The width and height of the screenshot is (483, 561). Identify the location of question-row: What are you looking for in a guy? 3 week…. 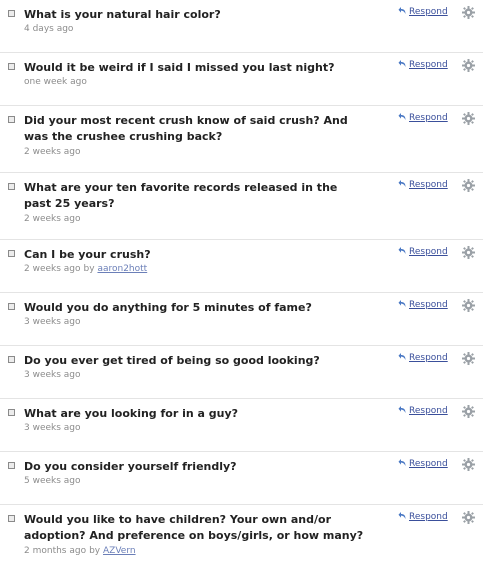
(241, 425).